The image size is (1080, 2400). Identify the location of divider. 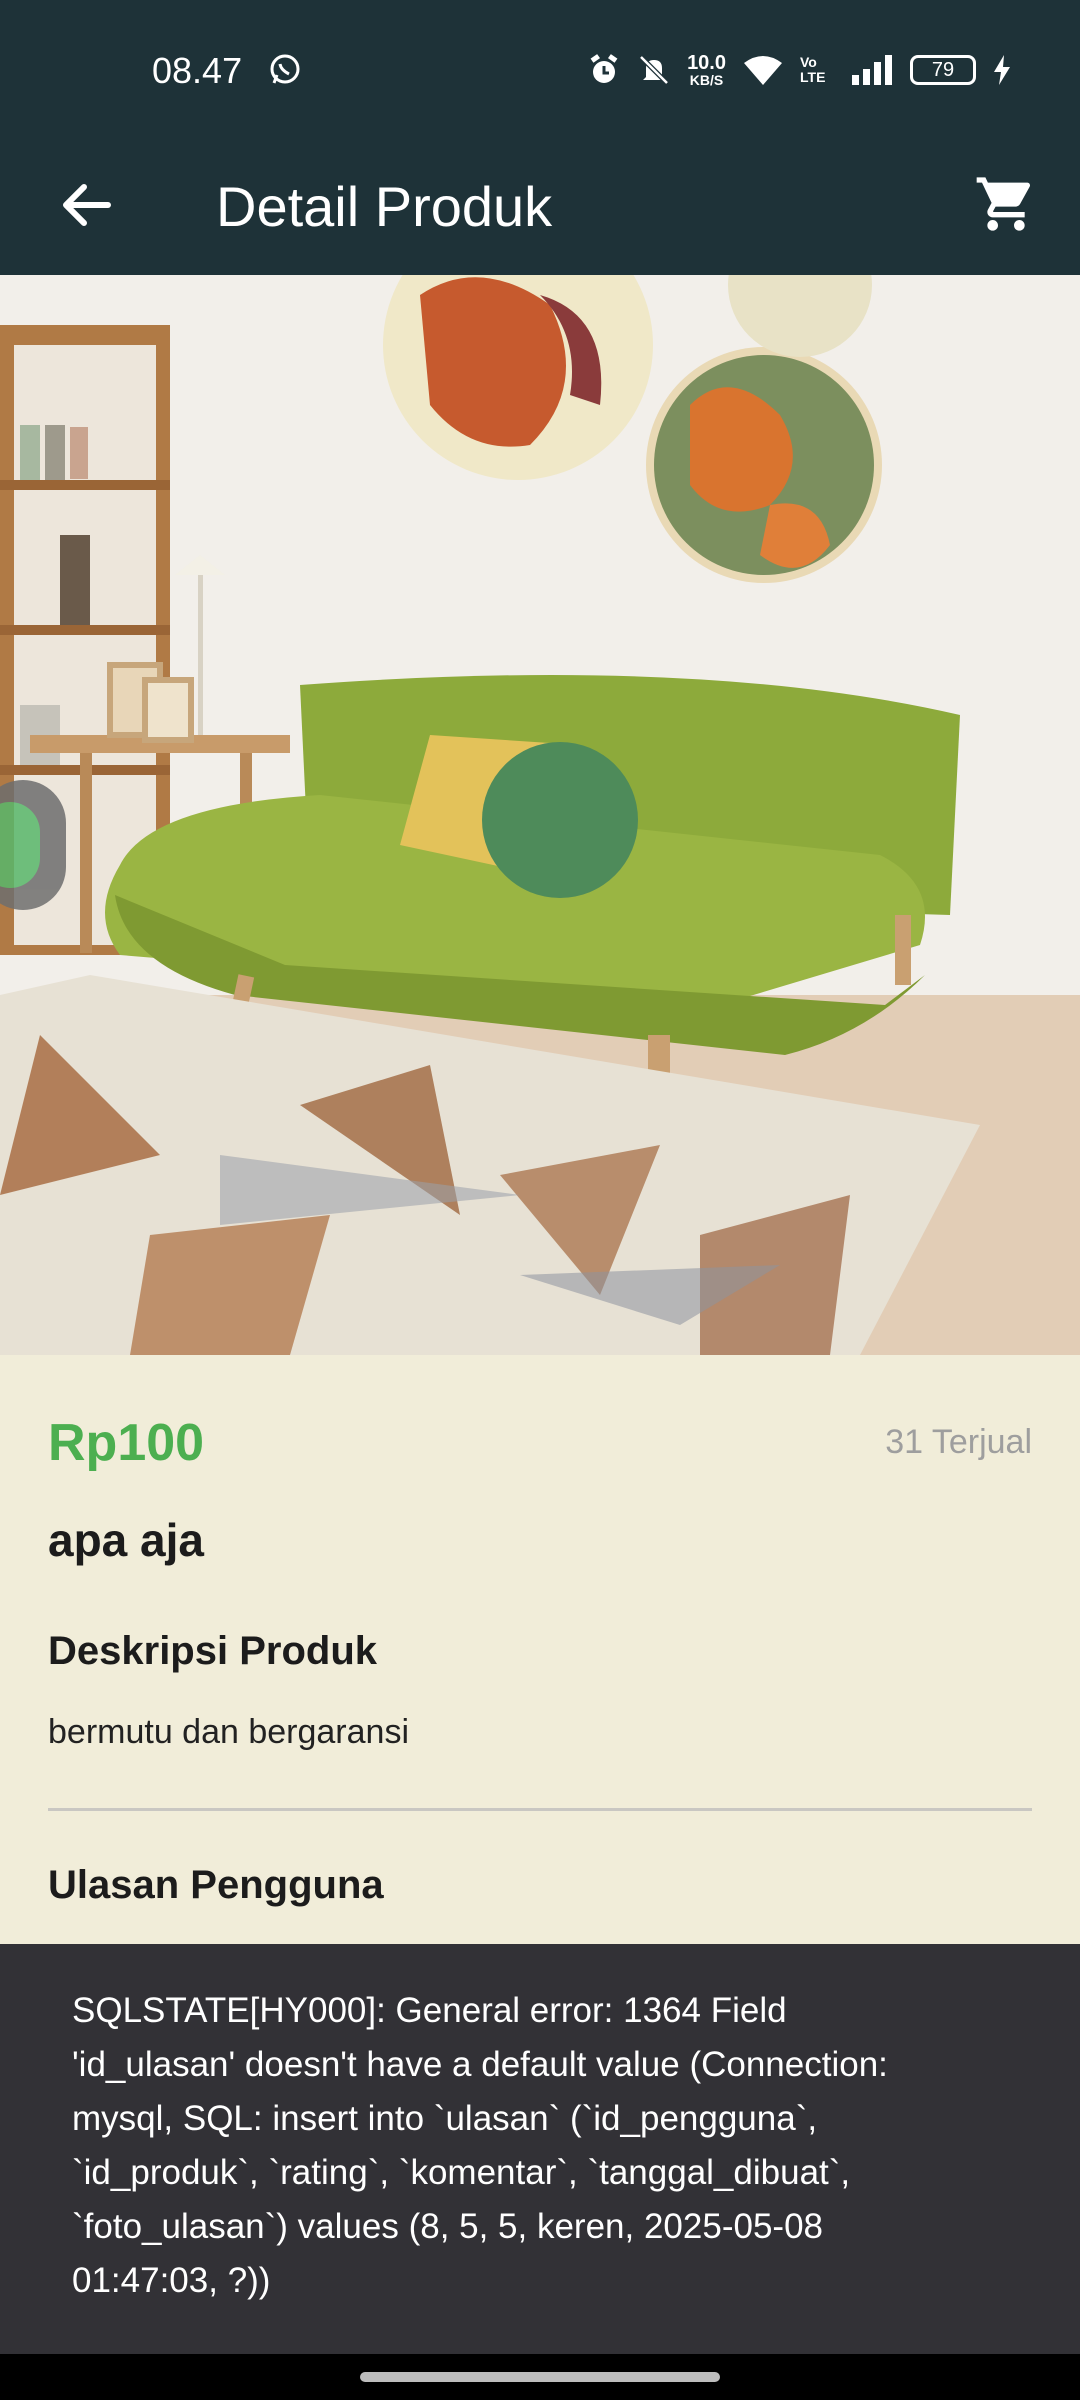
(540, 1809).